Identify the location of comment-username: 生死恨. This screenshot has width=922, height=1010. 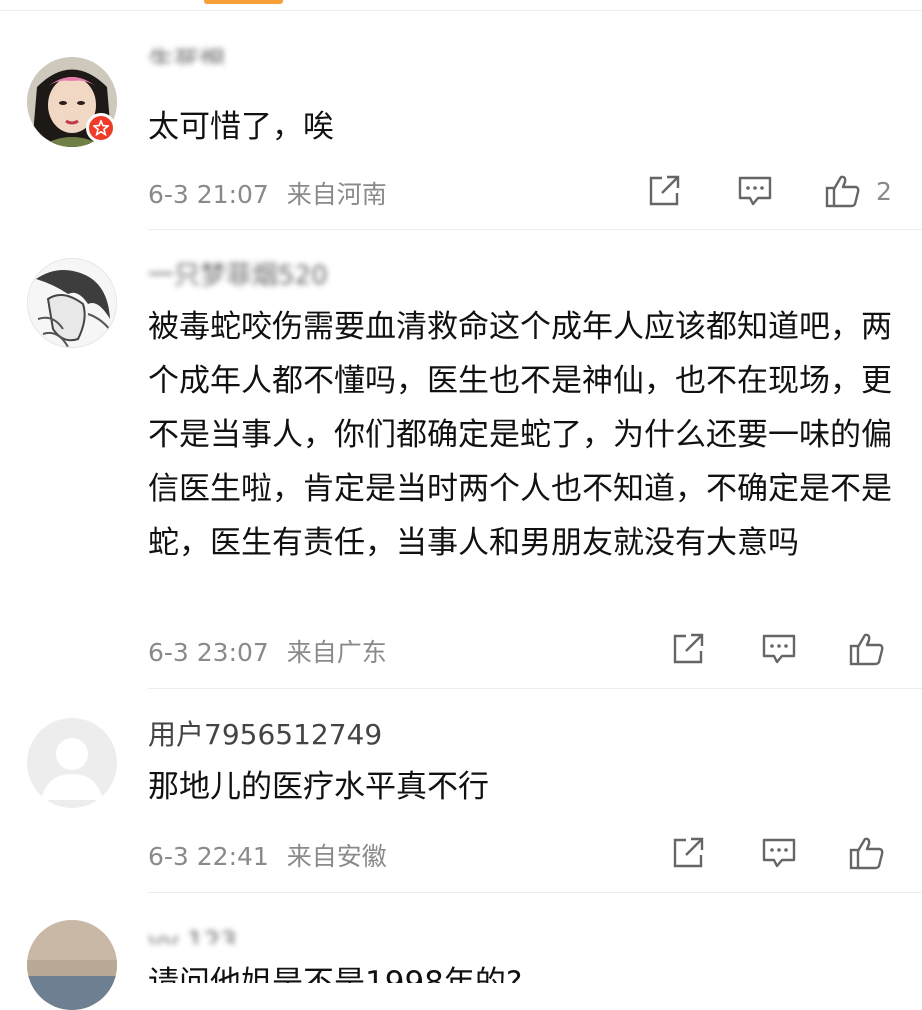
(187, 51).